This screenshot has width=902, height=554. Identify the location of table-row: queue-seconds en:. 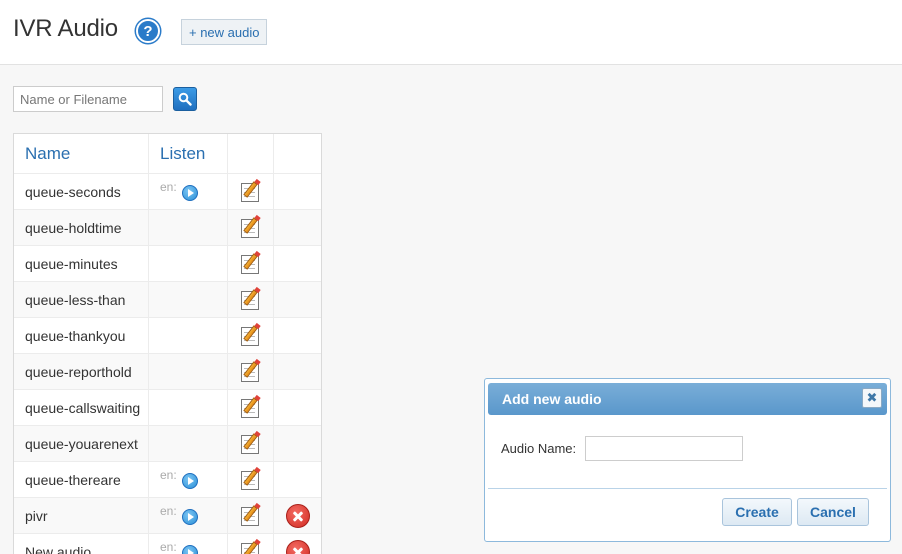
(167, 192).